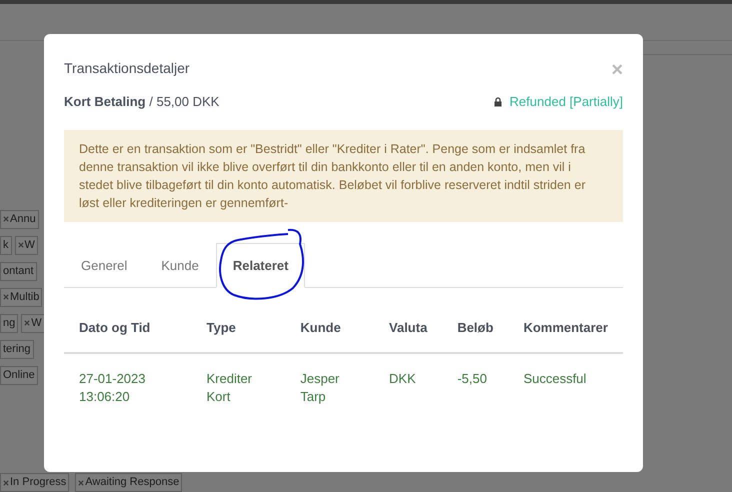 This screenshot has width=732, height=492. What do you see at coordinates (104, 265) in the screenshot?
I see `tab: Generel` at bounding box center [104, 265].